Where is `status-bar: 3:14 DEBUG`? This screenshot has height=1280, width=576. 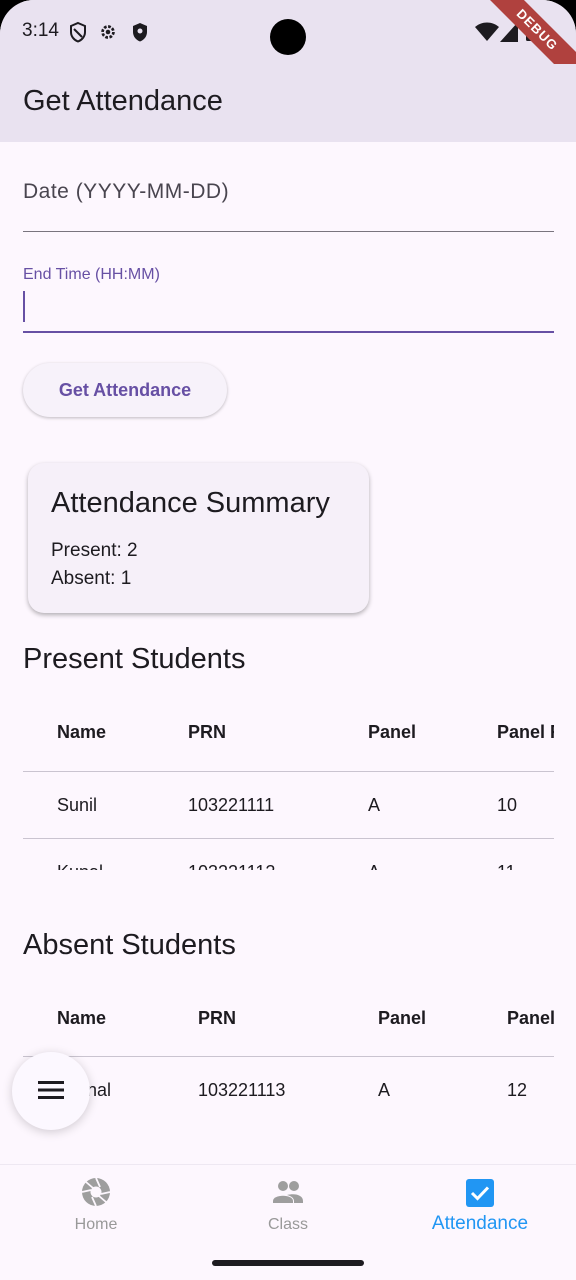 status-bar: 3:14 DEBUG is located at coordinates (288, 46).